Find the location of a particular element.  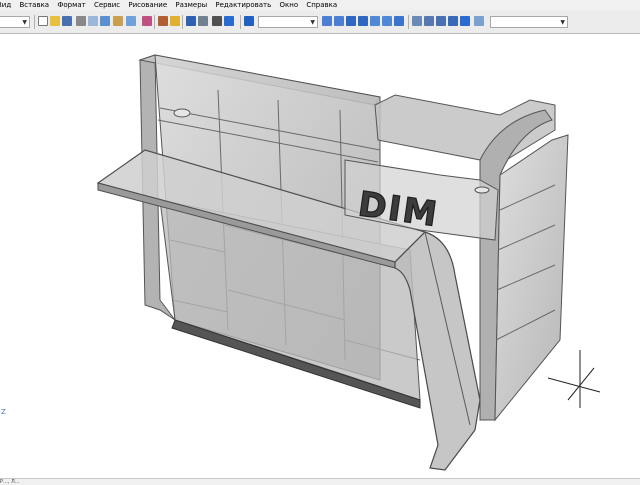

menu-view: Вид is located at coordinates (5, 5).